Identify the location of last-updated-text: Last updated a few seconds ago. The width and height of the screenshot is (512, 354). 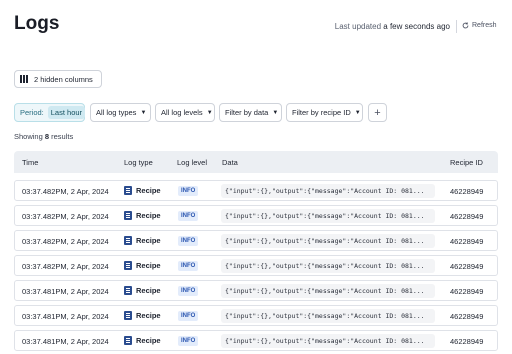
(392, 26).